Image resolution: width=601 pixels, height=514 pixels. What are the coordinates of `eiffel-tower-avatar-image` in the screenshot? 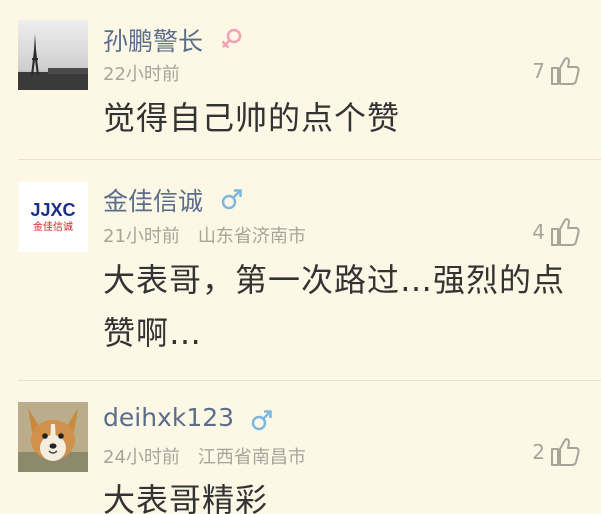 It's located at (53, 55).